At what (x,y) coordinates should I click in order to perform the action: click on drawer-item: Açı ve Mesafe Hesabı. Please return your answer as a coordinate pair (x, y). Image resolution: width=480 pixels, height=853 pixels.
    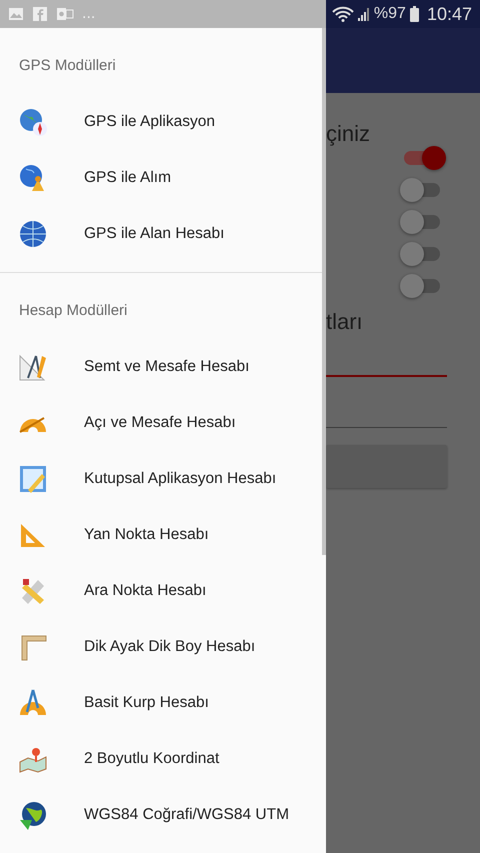
    Looking at the image, I should click on (163, 423).